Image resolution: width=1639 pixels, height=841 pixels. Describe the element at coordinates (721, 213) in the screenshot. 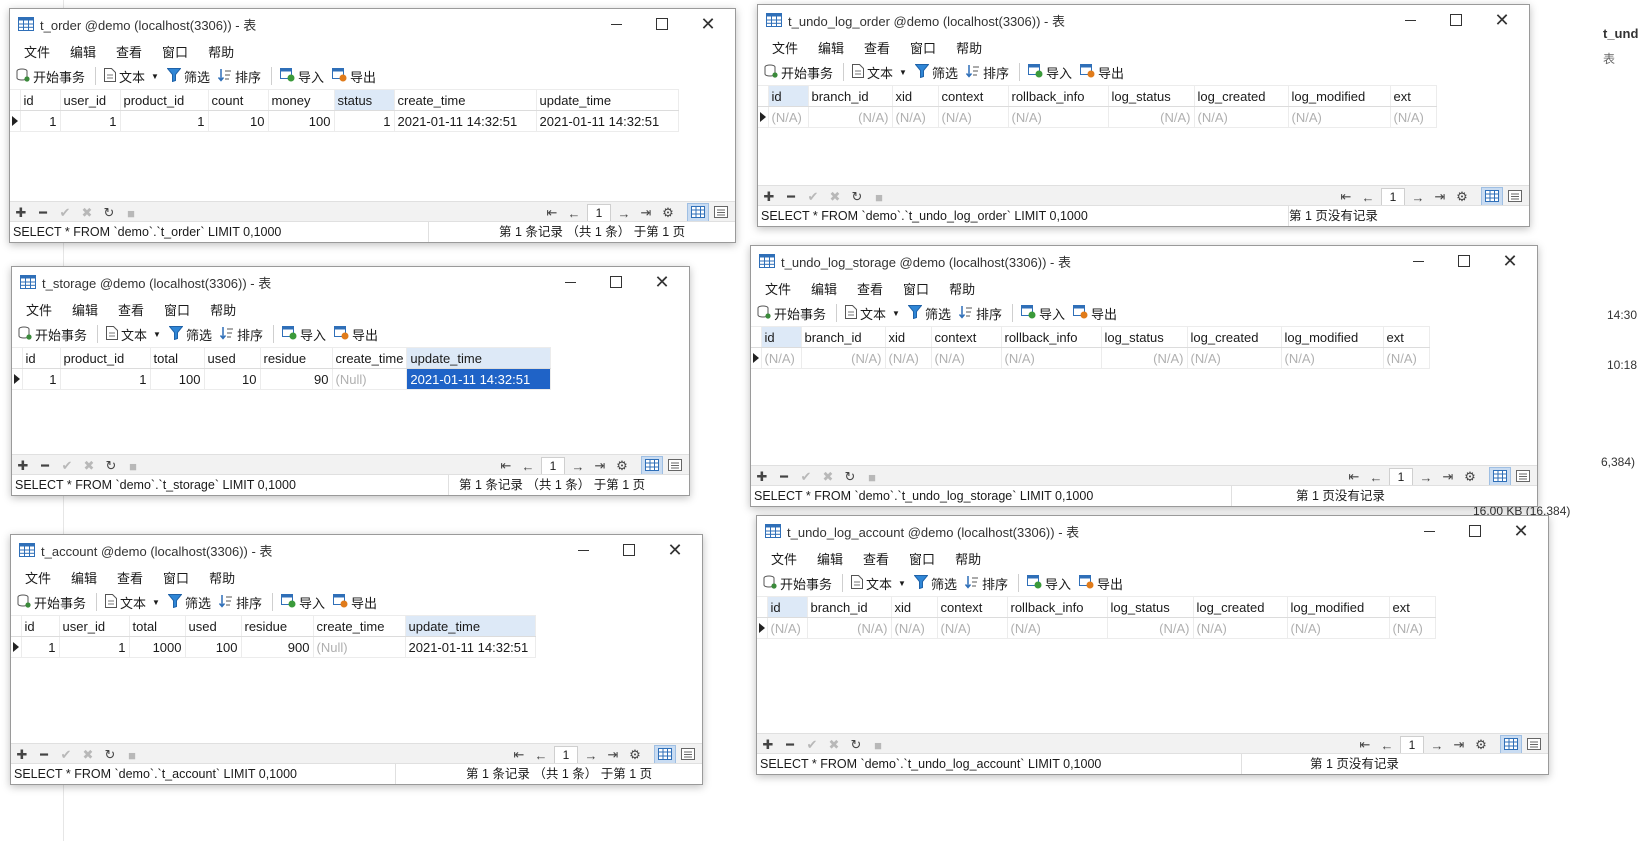

I see `form-view-button` at that location.